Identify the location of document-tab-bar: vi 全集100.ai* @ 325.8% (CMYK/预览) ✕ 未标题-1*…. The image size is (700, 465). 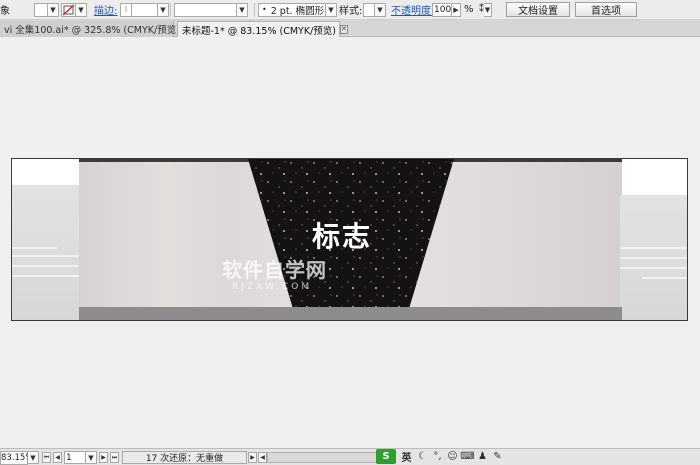
(350, 28).